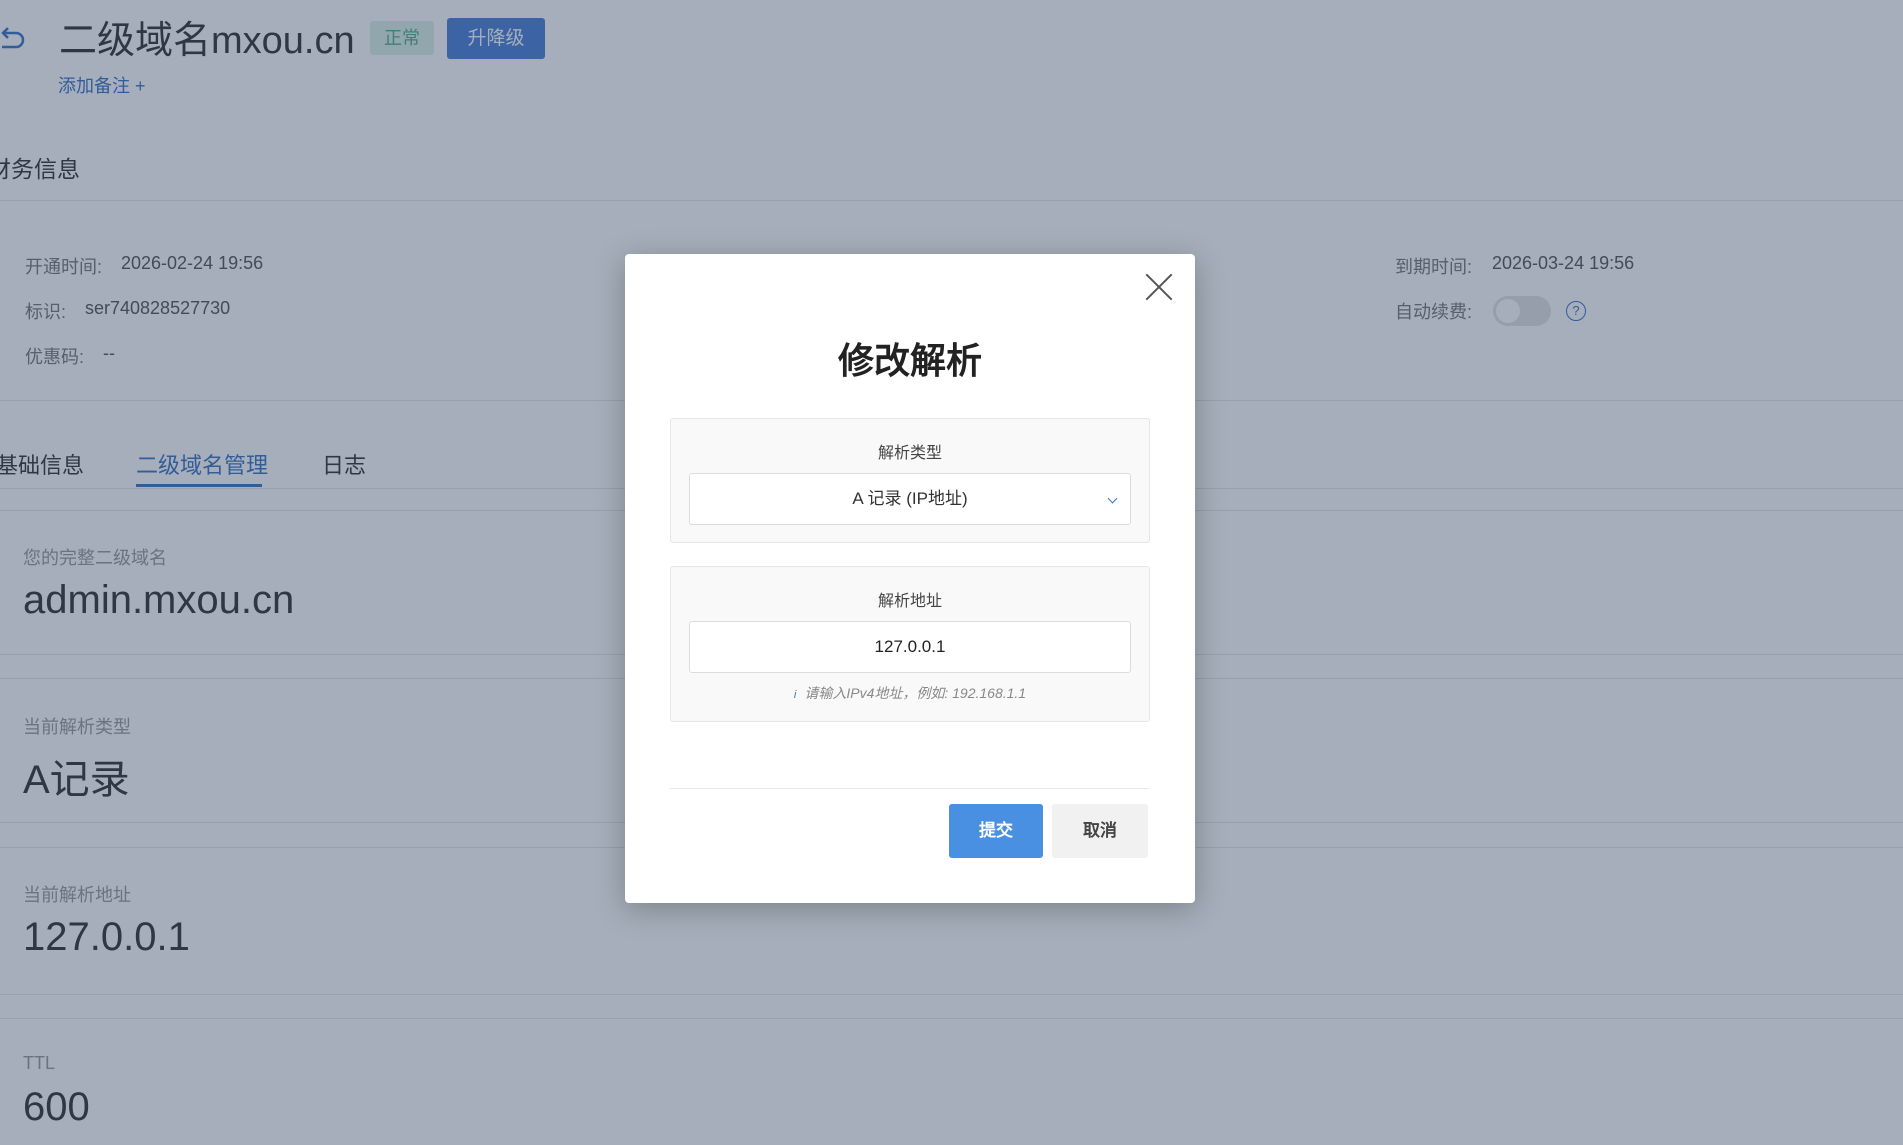 This screenshot has height=1145, width=1903. What do you see at coordinates (1159, 287) in the screenshot?
I see `close-icon` at bounding box center [1159, 287].